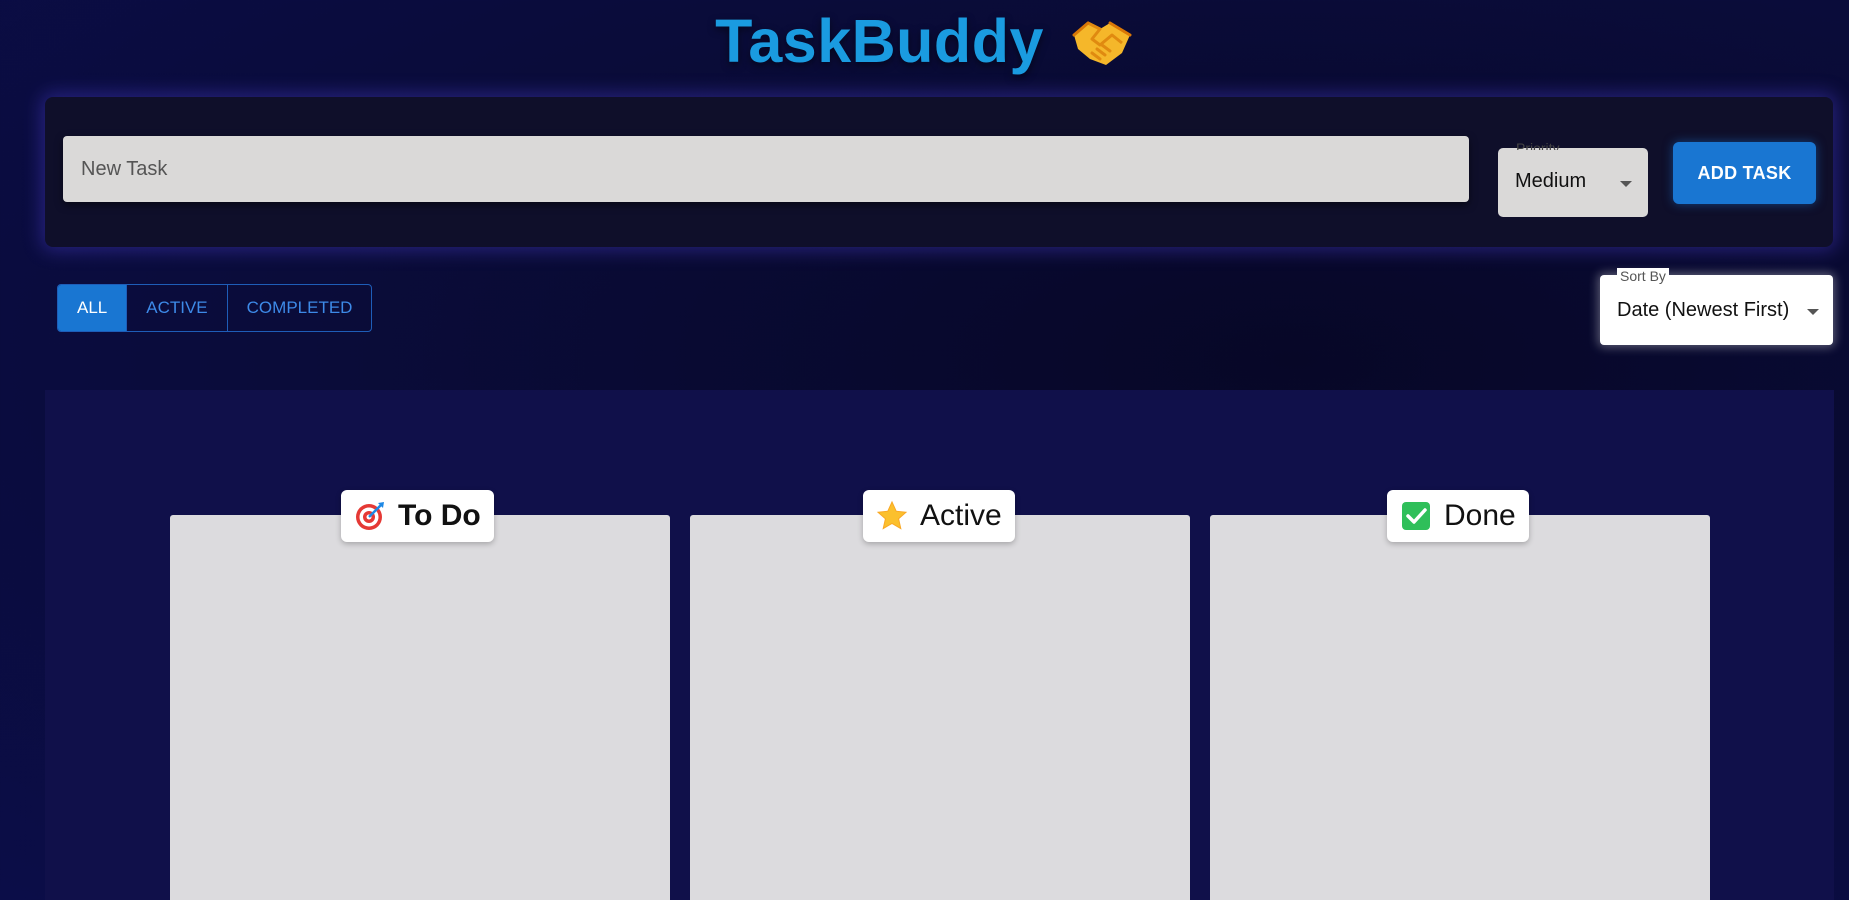  I want to click on add-task-button: ADD TASK, so click(1744, 173).